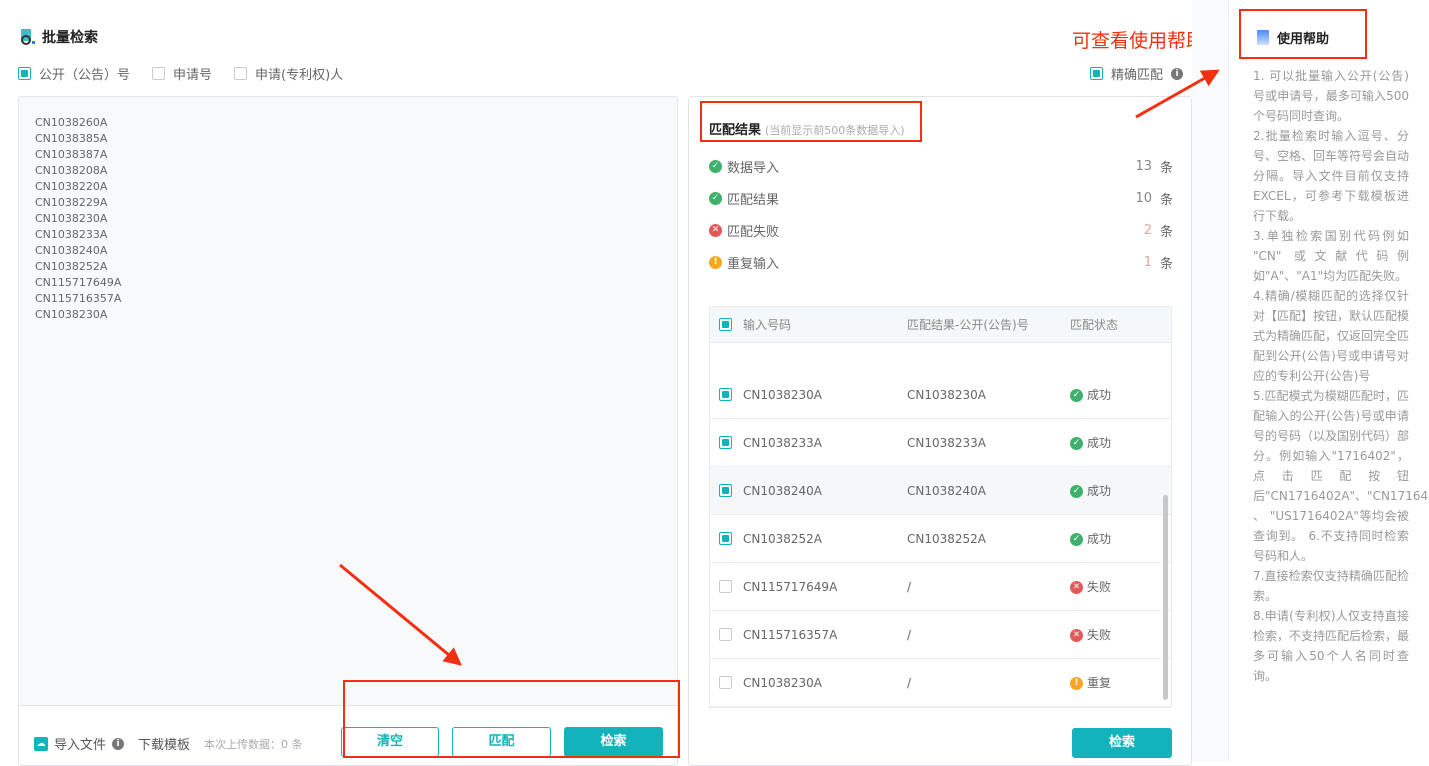  Describe the element at coordinates (725, 324) in the screenshot. I see `select-all-checkbox` at that location.